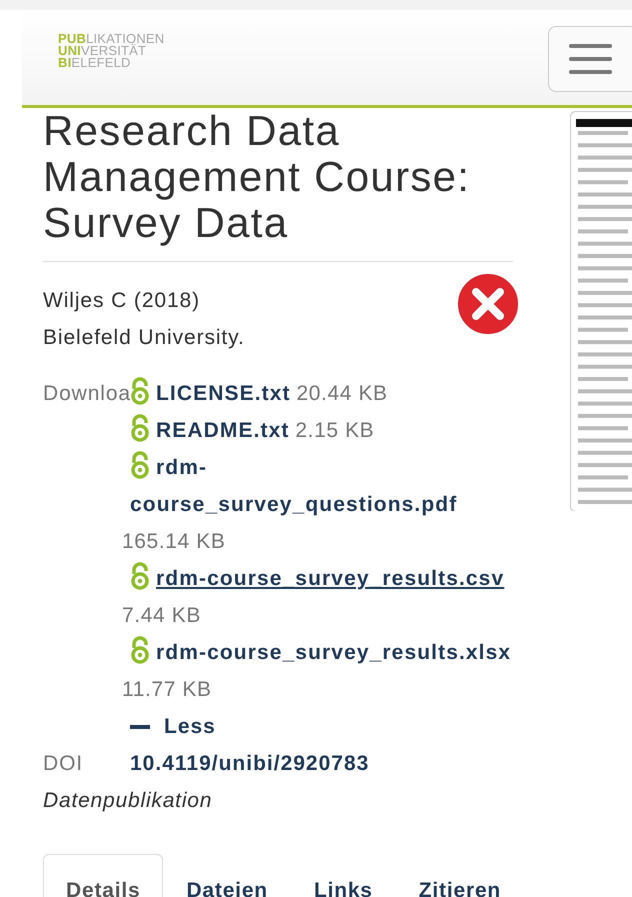  What do you see at coordinates (103, 875) in the screenshot?
I see `tab: Details` at bounding box center [103, 875].